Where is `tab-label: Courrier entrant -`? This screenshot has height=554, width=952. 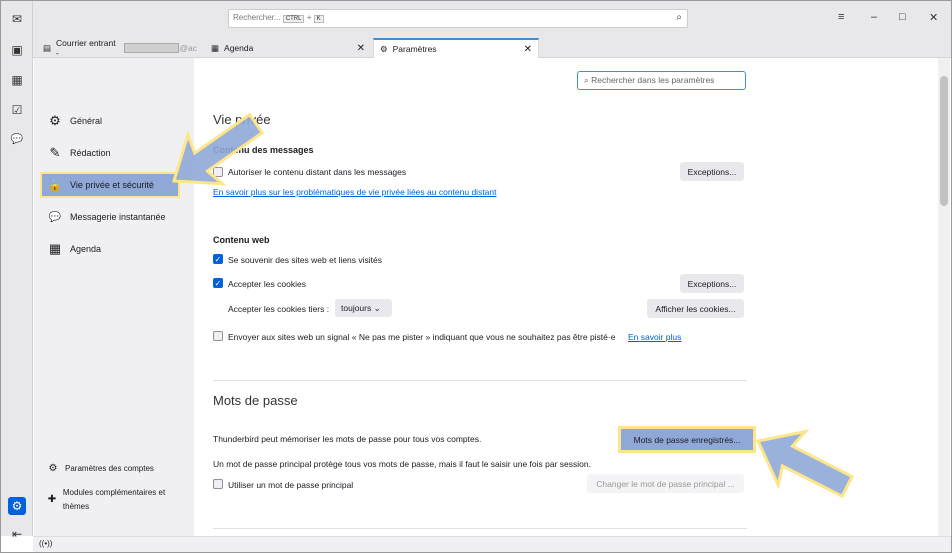 tab-label: Courrier entrant - is located at coordinates (86, 48).